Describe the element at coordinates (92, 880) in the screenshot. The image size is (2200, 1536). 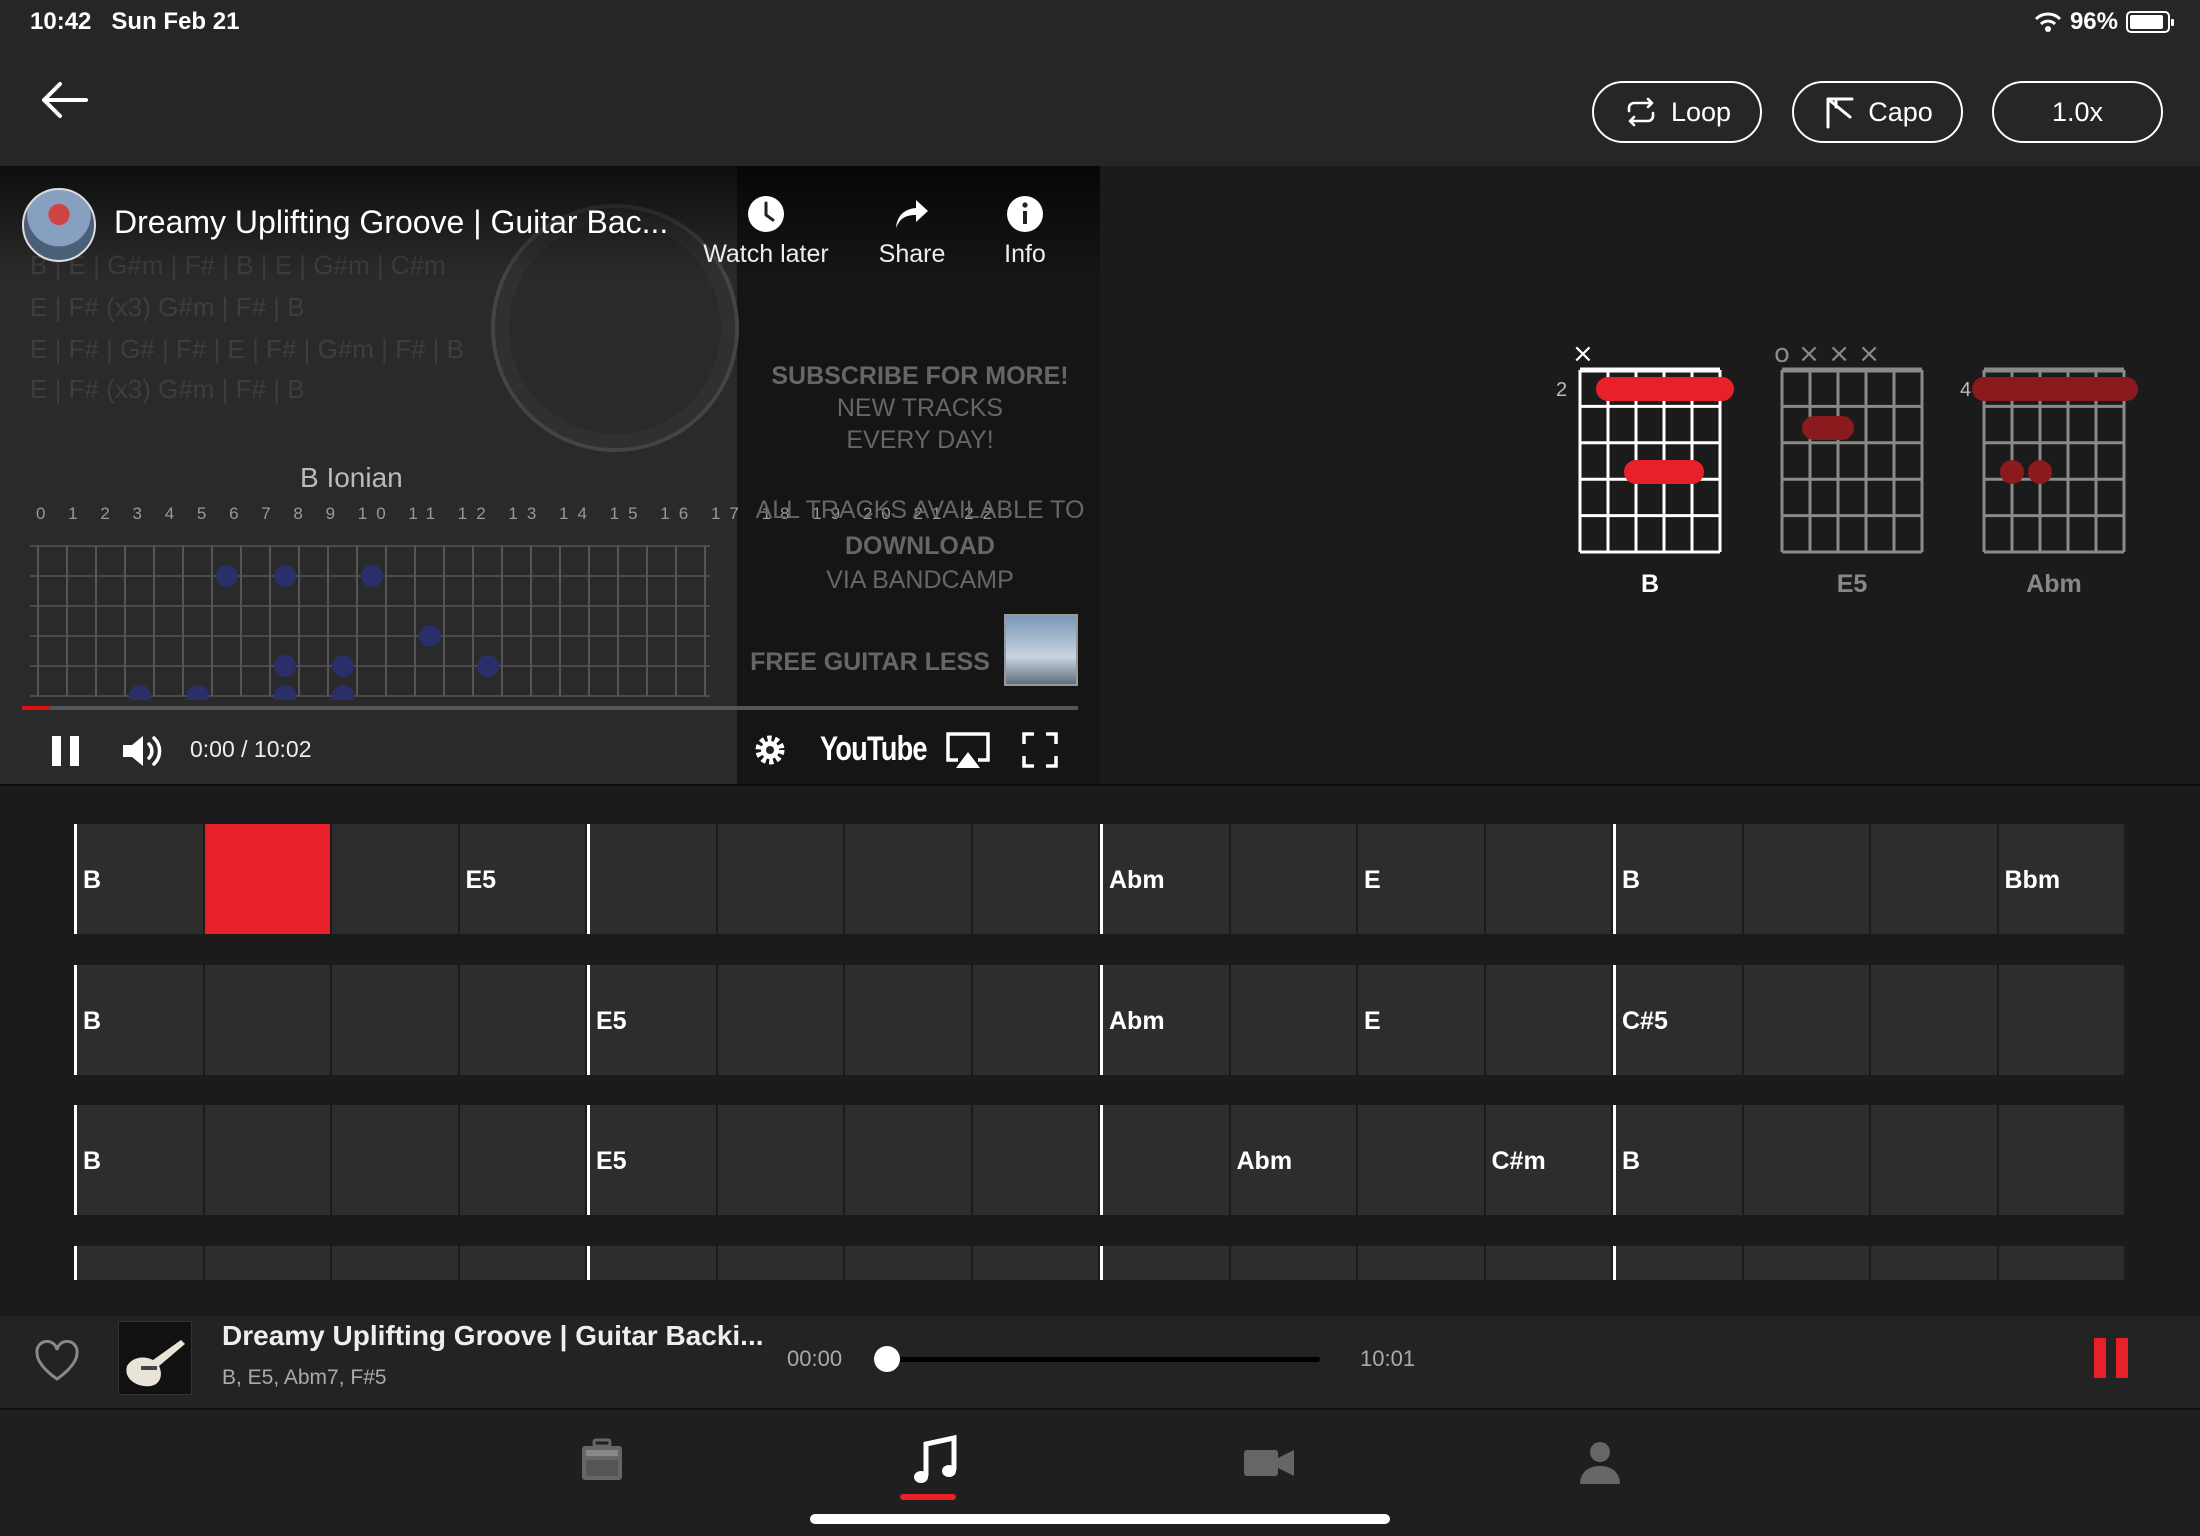
I see `chord-label: B` at that location.